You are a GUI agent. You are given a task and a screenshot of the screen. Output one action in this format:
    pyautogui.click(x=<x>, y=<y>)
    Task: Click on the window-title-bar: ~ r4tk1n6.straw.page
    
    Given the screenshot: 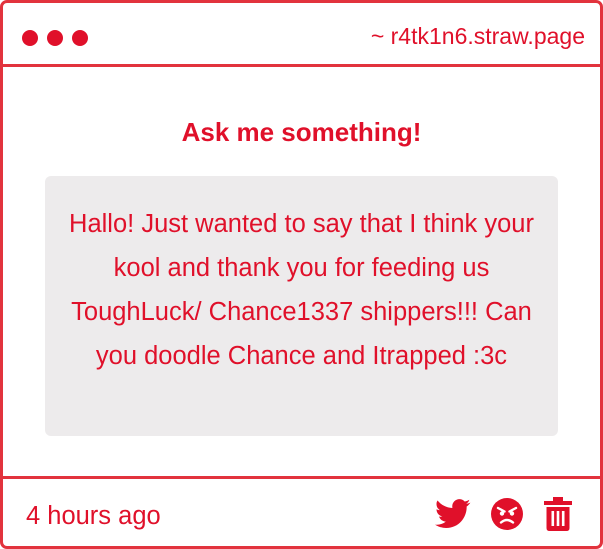 What is the action you would take?
    pyautogui.click(x=301, y=35)
    